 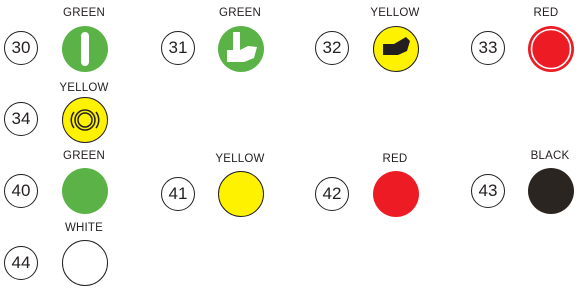 I want to click on item-number: 33, so click(x=488, y=48).